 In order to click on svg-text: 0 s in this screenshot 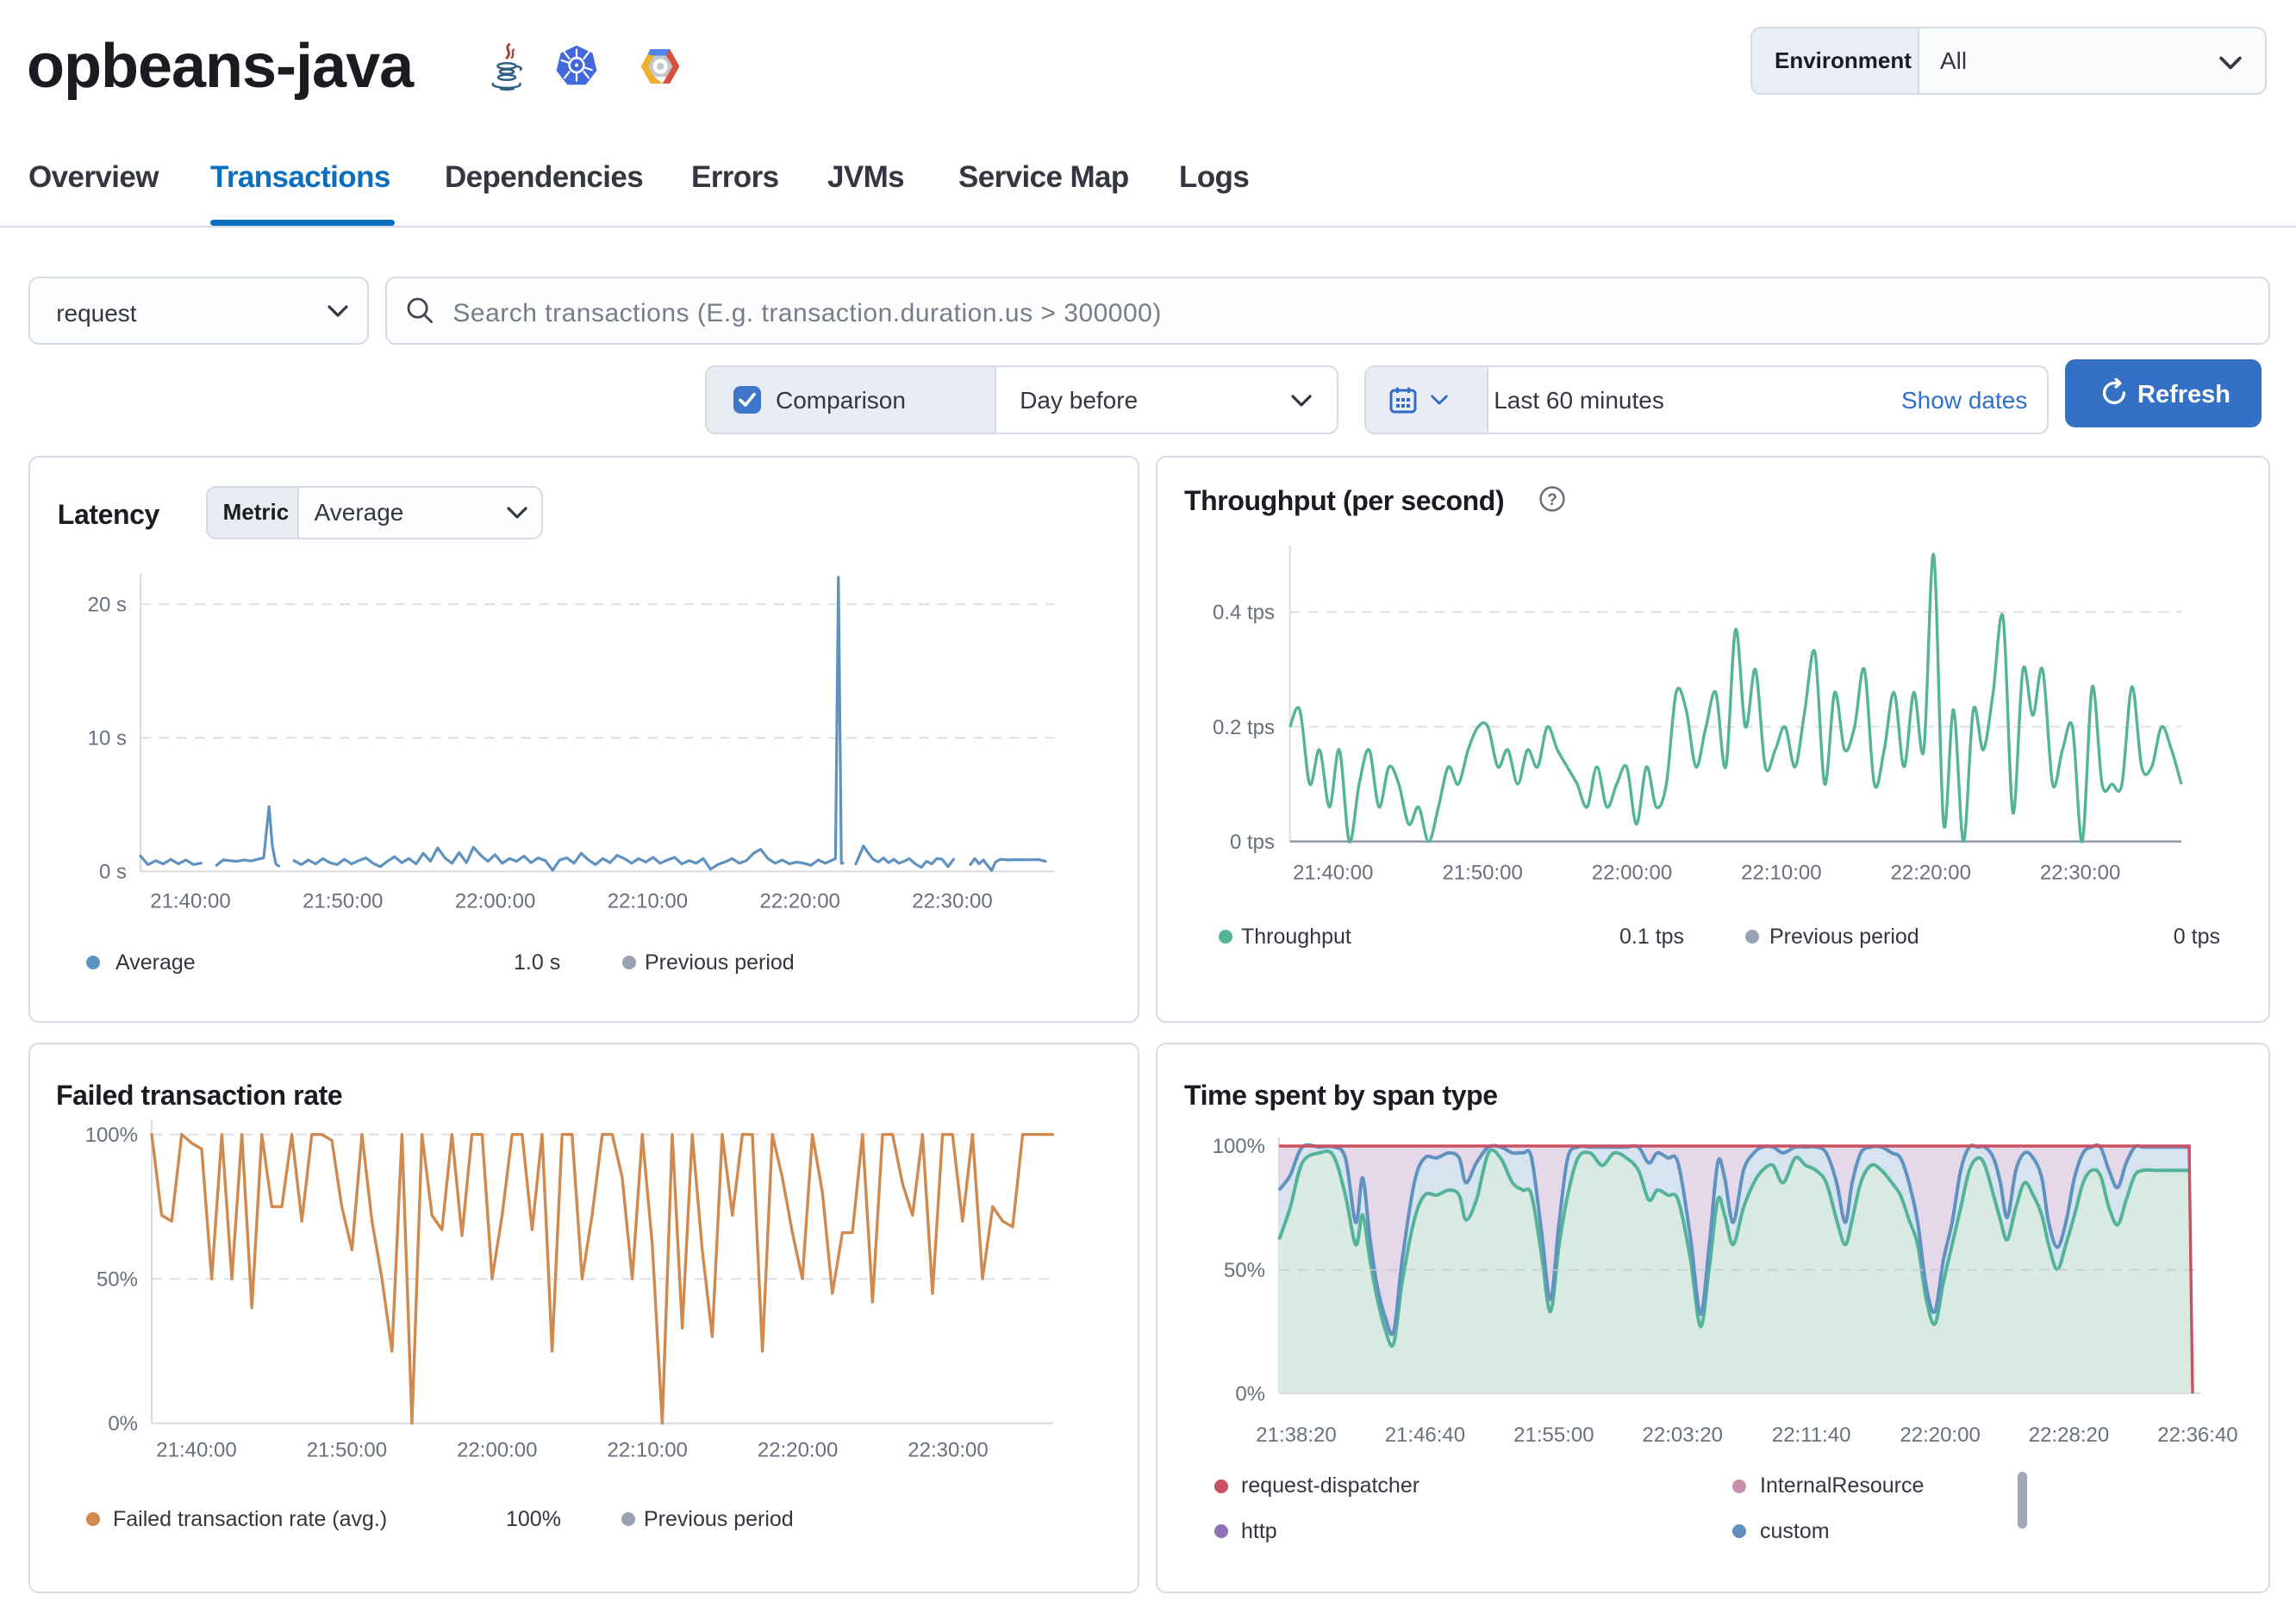, I will do `click(113, 871)`.